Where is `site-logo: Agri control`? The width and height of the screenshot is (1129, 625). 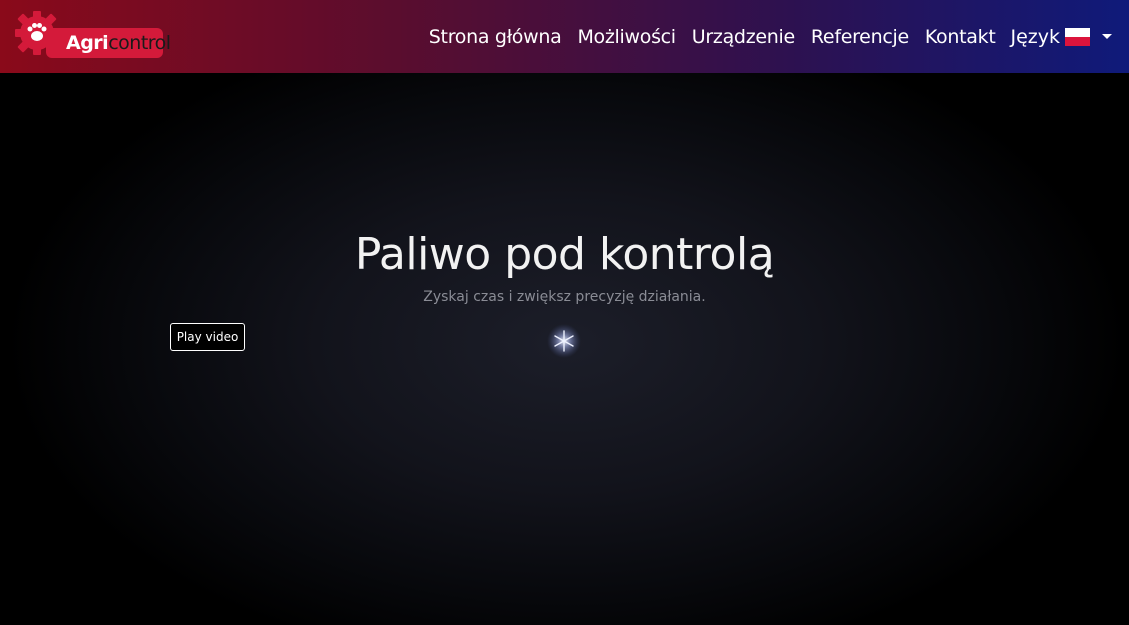
site-logo: Agri control is located at coordinates (92, 35).